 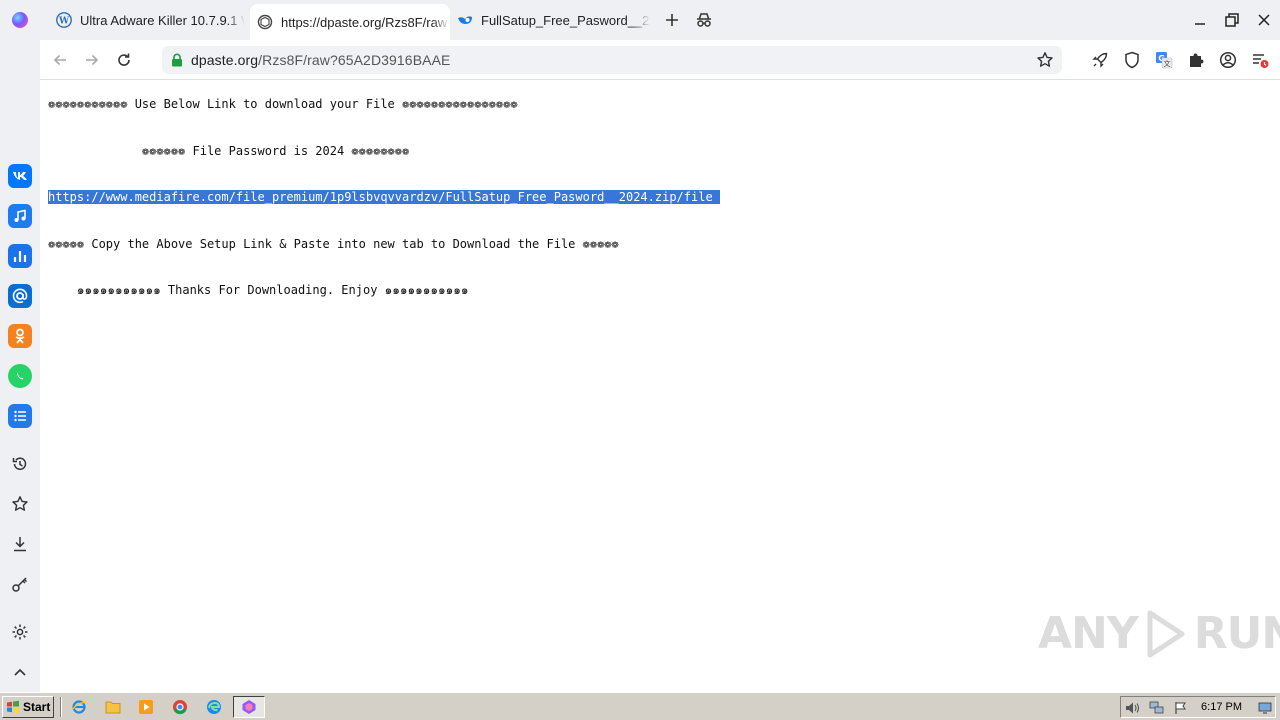 What do you see at coordinates (124, 60) in the screenshot?
I see `reload-icon` at bounding box center [124, 60].